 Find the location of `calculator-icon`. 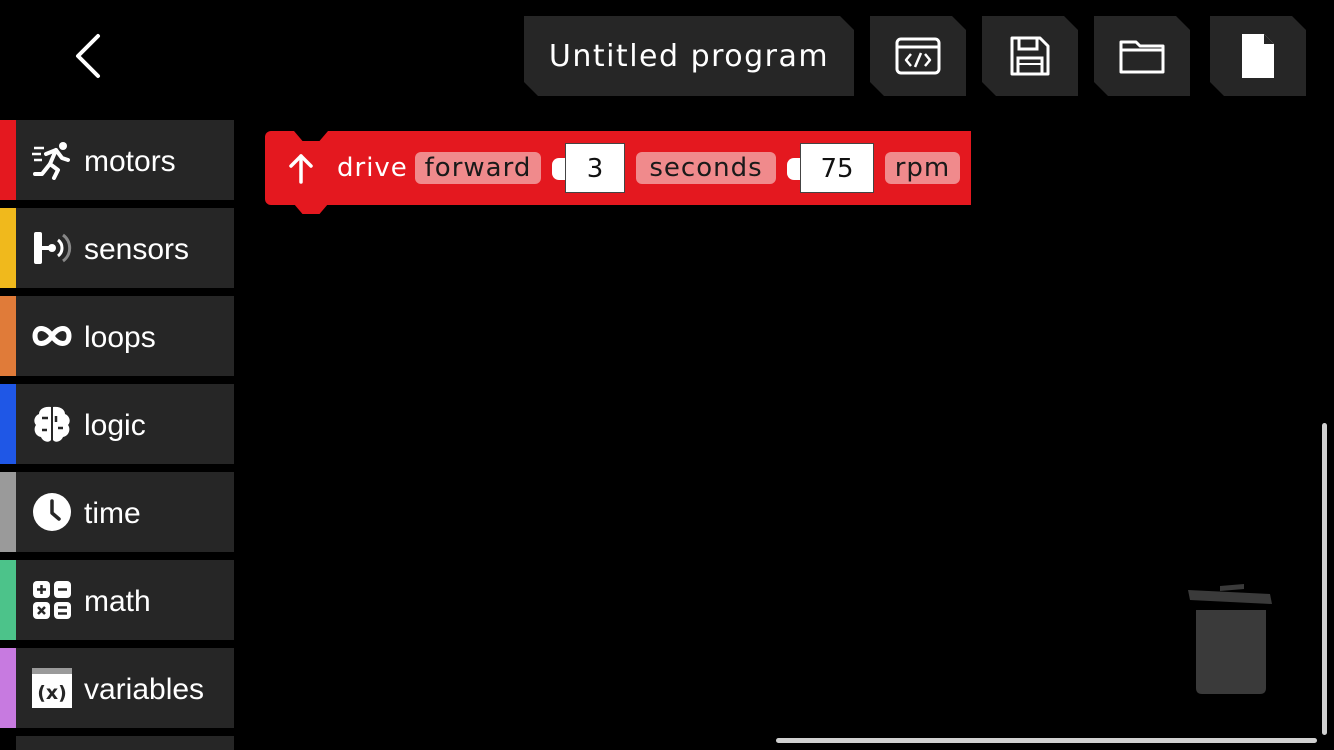

calculator-icon is located at coordinates (52, 600).